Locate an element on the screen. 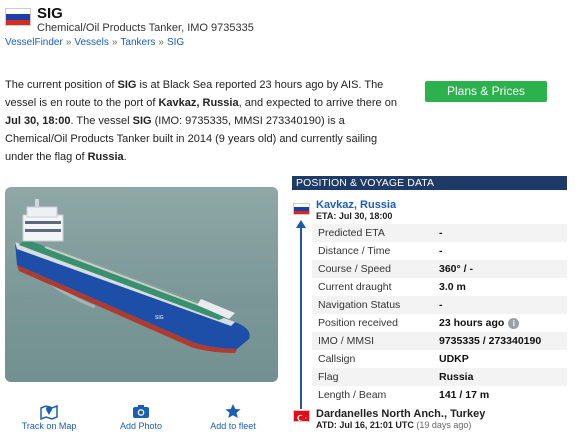 The width and height of the screenshot is (587, 440). row-label: Course / Speed is located at coordinates (354, 269).